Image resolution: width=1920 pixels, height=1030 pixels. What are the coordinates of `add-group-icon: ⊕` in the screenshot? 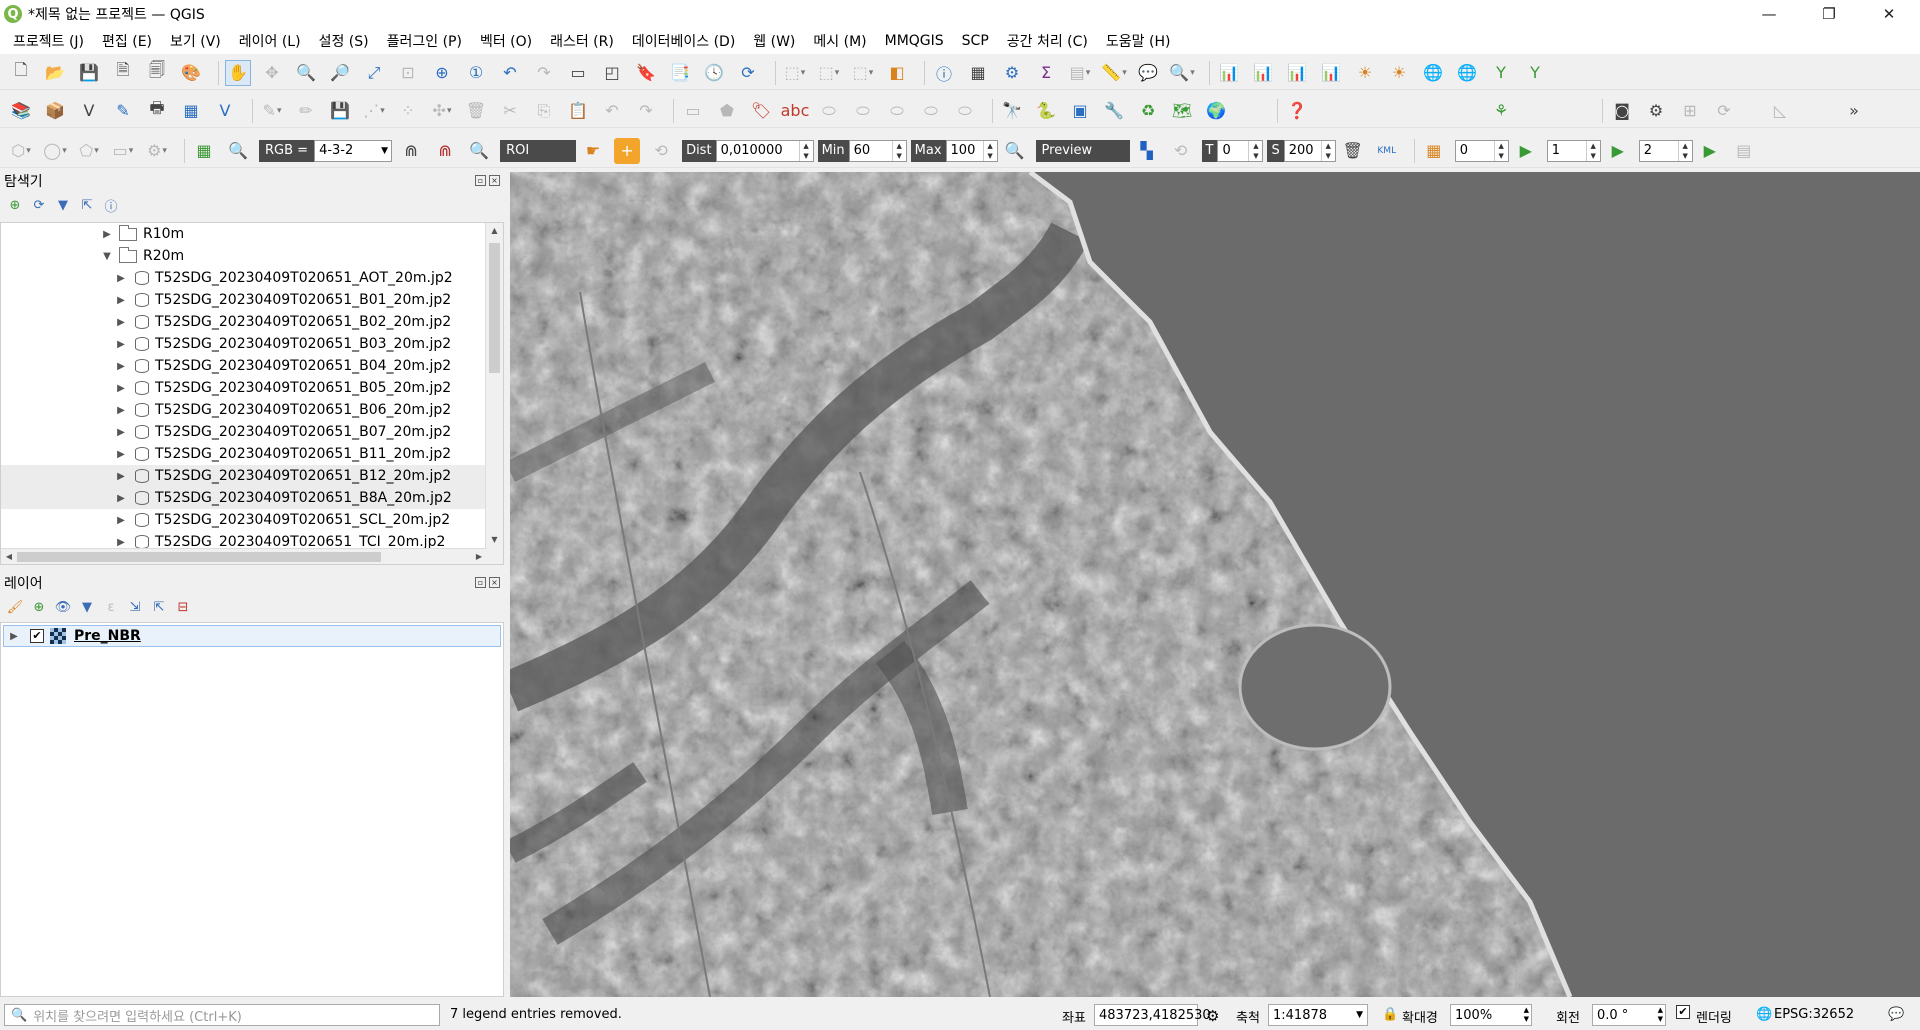 It's located at (39, 607).